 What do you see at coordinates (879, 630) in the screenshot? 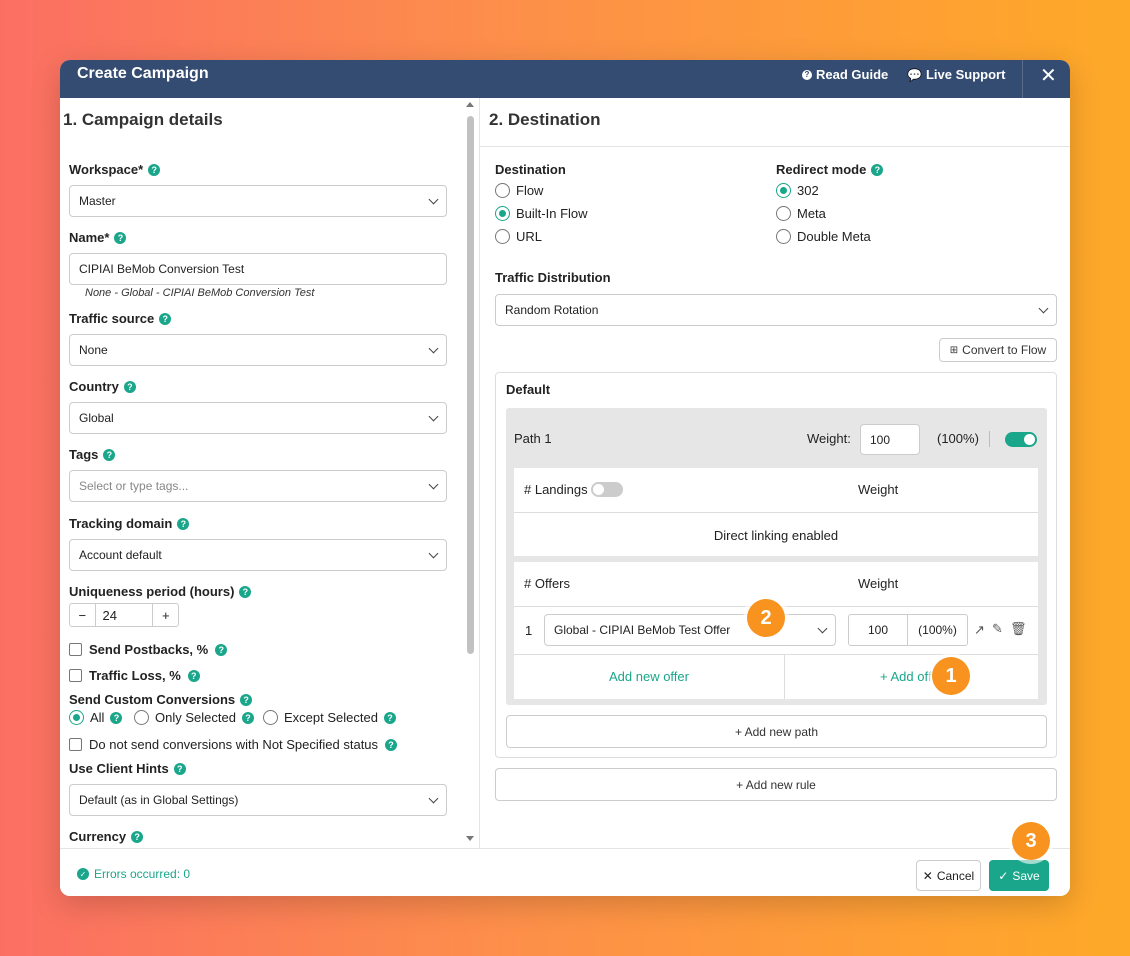
I see `offer-weight-input: 100` at bounding box center [879, 630].